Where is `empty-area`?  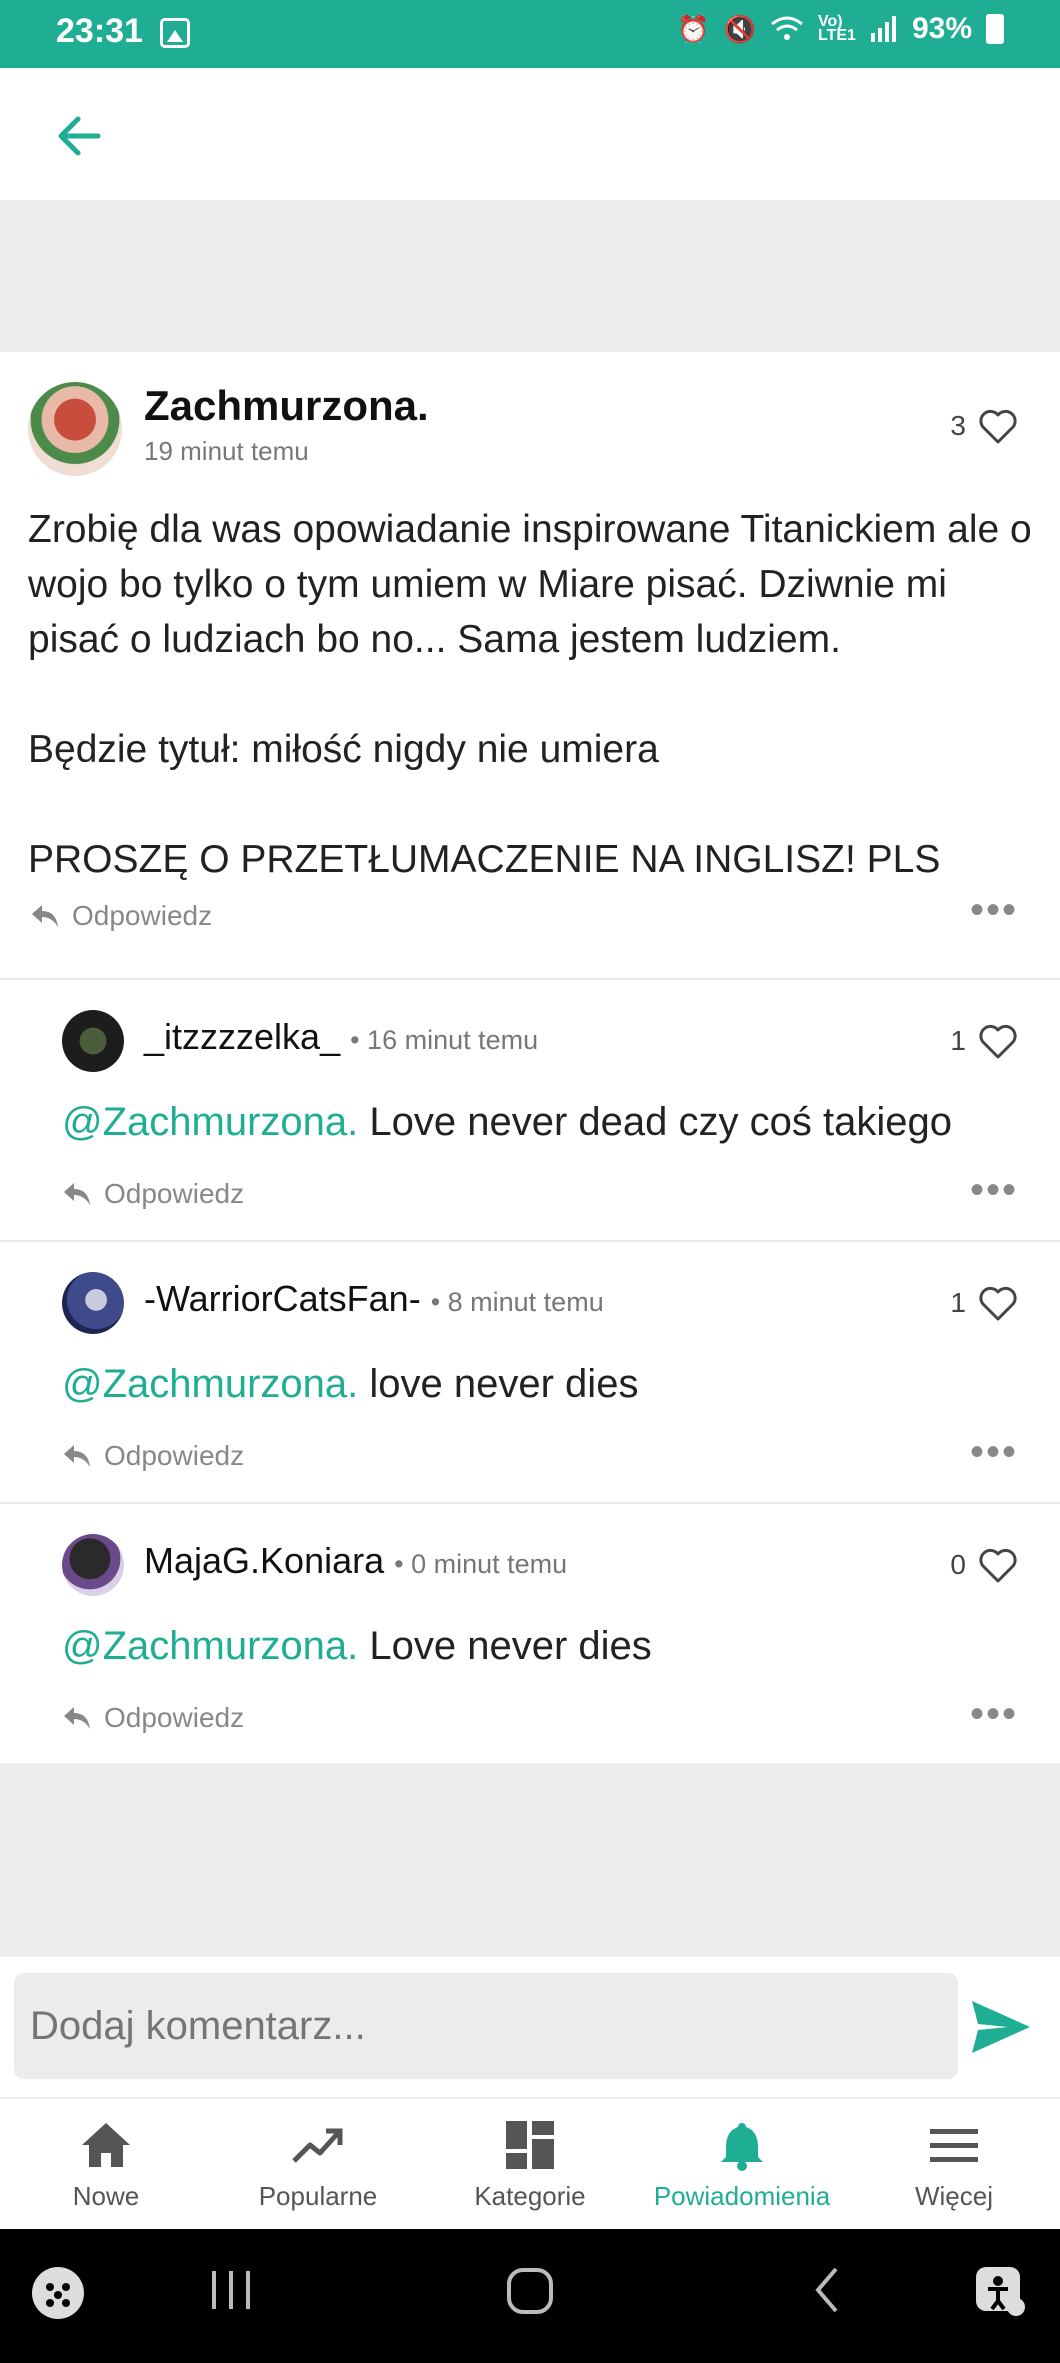
empty-area is located at coordinates (530, 1860).